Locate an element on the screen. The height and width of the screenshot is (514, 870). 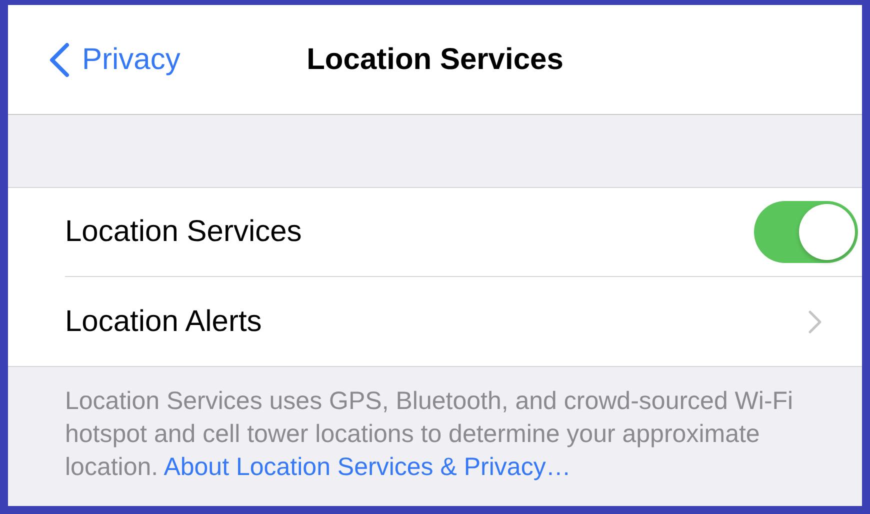
setting-label: Location Alerts is located at coordinates (163, 321).